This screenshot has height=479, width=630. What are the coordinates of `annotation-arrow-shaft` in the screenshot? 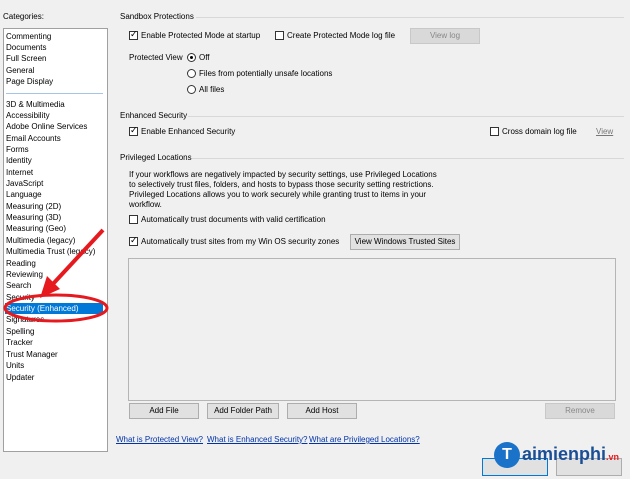 It's located at (77, 257).